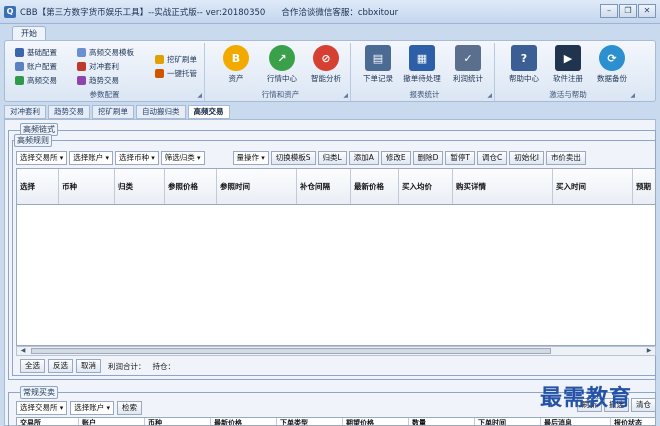 The width and height of the screenshot is (660, 426). What do you see at coordinates (92, 408) in the screenshot?
I see `account-select-2: 选择账户` at bounding box center [92, 408].